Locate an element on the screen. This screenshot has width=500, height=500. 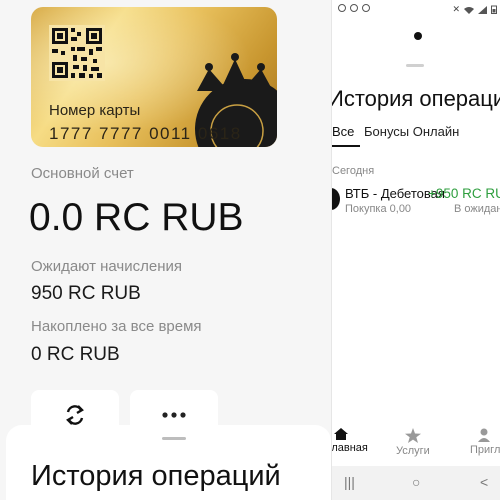
transaction-subtitle: Покупка 0,00 is located at coordinates (378, 209).